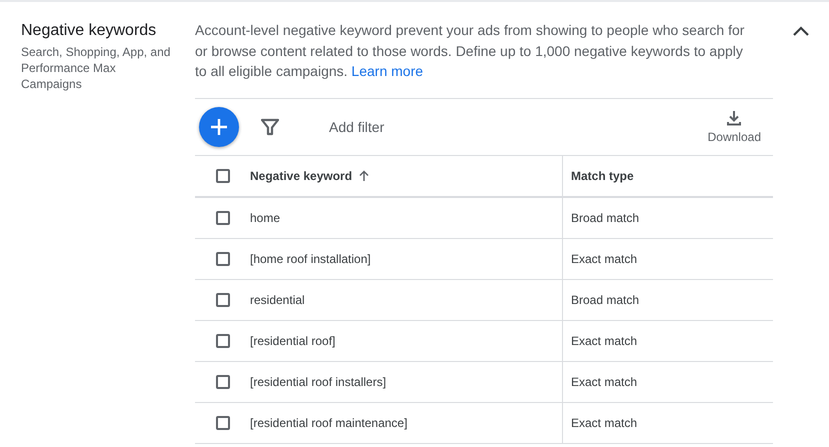 Image resolution: width=829 pixels, height=447 pixels. Describe the element at coordinates (602, 175) in the screenshot. I see `column-header: Match type` at that location.